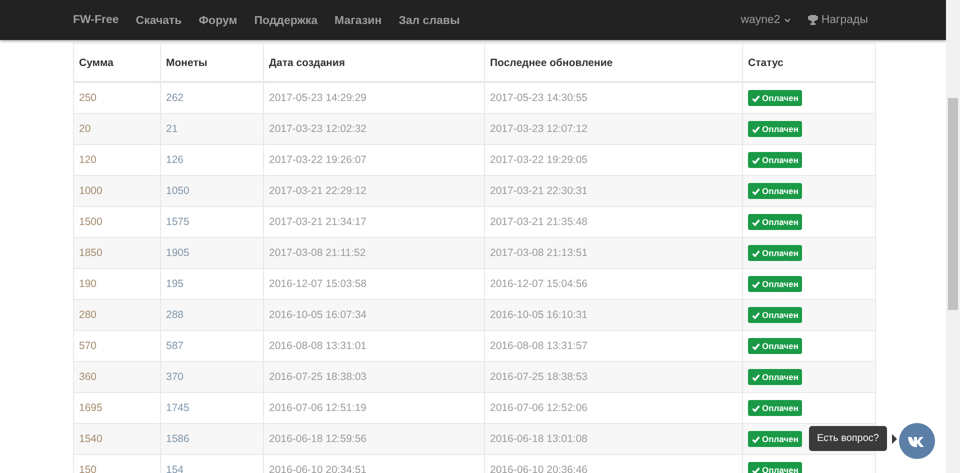  Describe the element at coordinates (613, 377) in the screenshot. I see `table-cell: 2016-07-25 18:38:53` at that location.